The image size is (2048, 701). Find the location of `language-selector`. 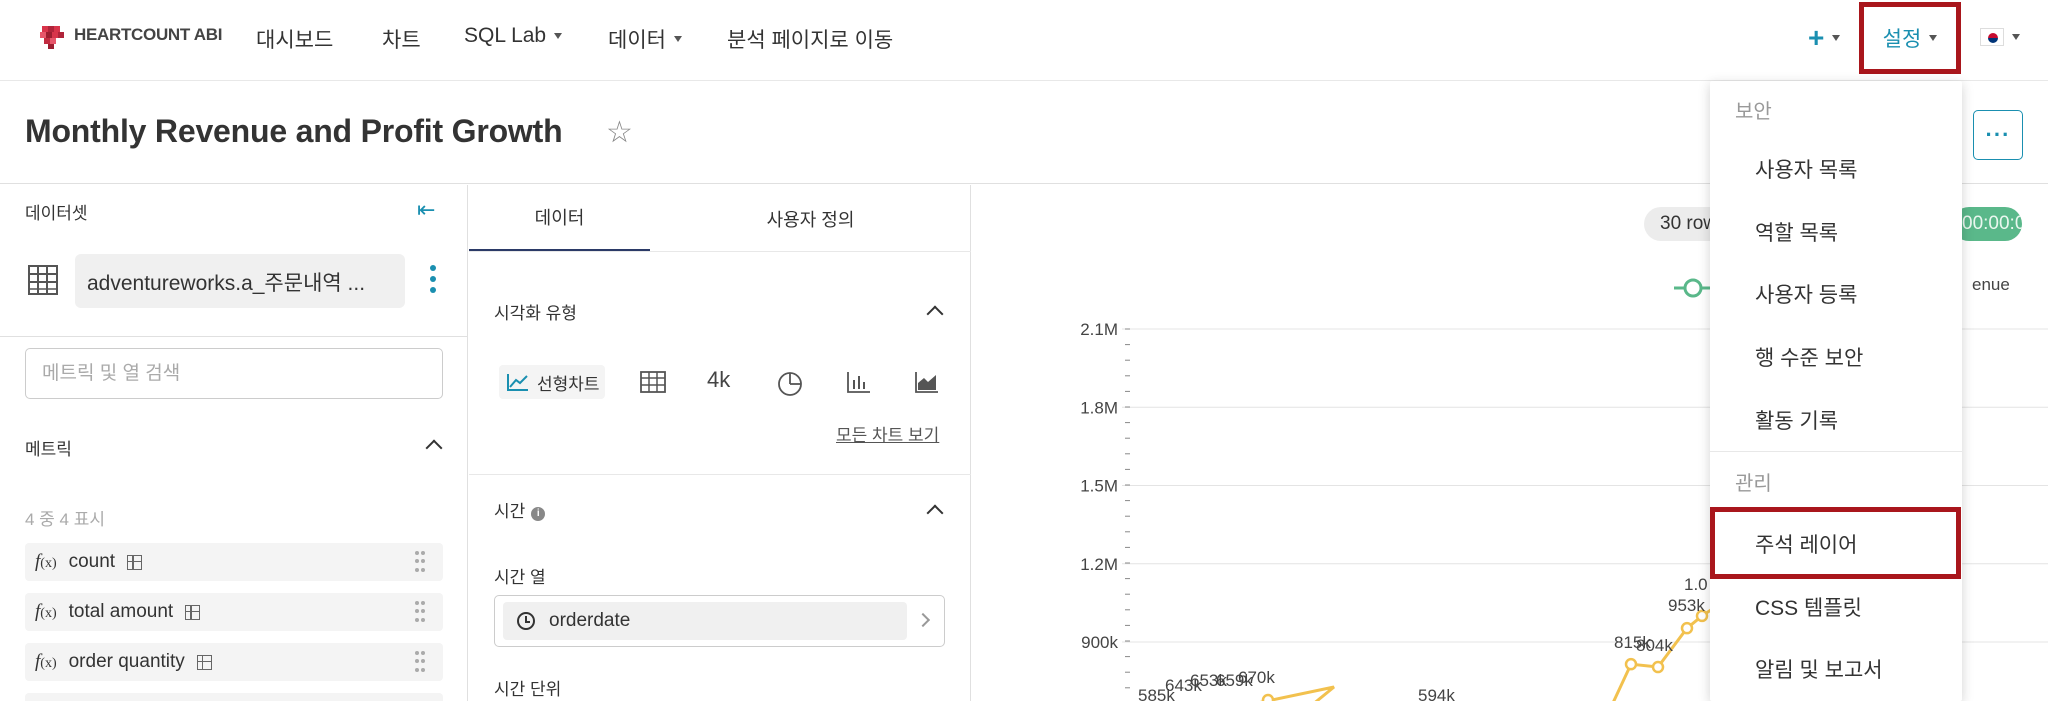

language-selector is located at coordinates (2000, 37).